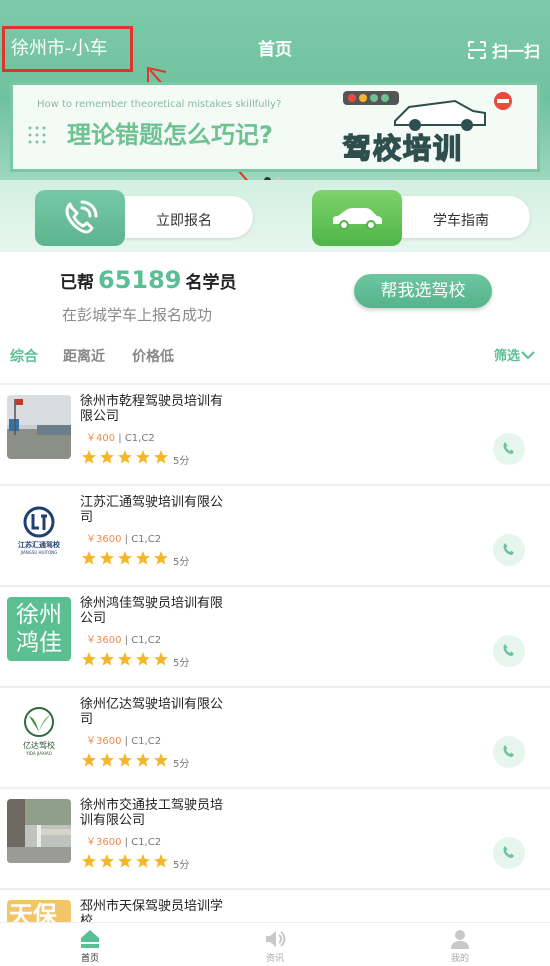  Describe the element at coordinates (275, 637) in the screenshot. I see `school-item: 徐州鸿佳 徐州鸿佳驾驶员培训有限公司 ￥3600 | C1,C2 5分` at that location.